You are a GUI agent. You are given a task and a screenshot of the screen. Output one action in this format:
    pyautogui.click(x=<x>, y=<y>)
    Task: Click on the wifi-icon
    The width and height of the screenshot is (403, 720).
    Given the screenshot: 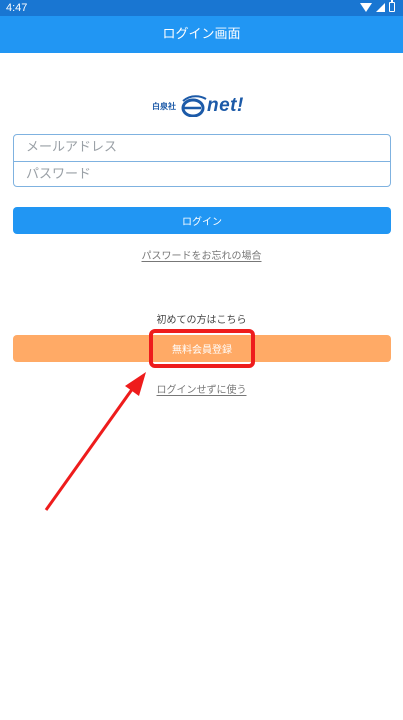 What is the action you would take?
    pyautogui.click(x=366, y=7)
    